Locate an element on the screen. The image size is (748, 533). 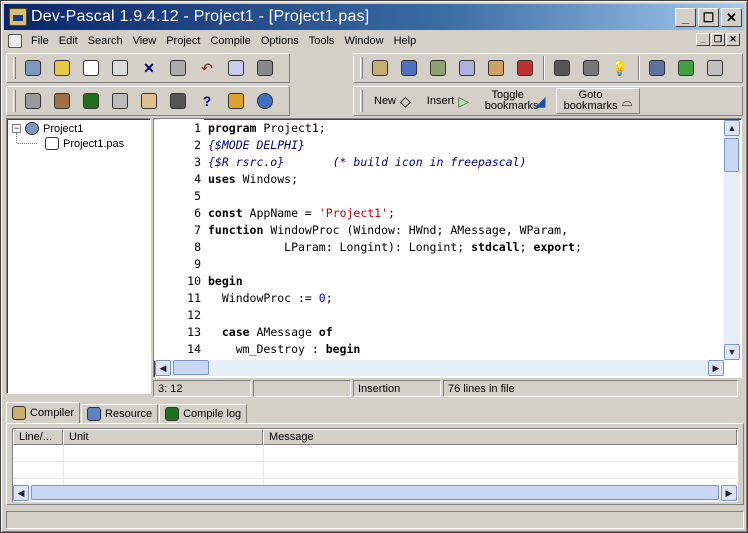
open-folder-icon is located at coordinates (62, 68).